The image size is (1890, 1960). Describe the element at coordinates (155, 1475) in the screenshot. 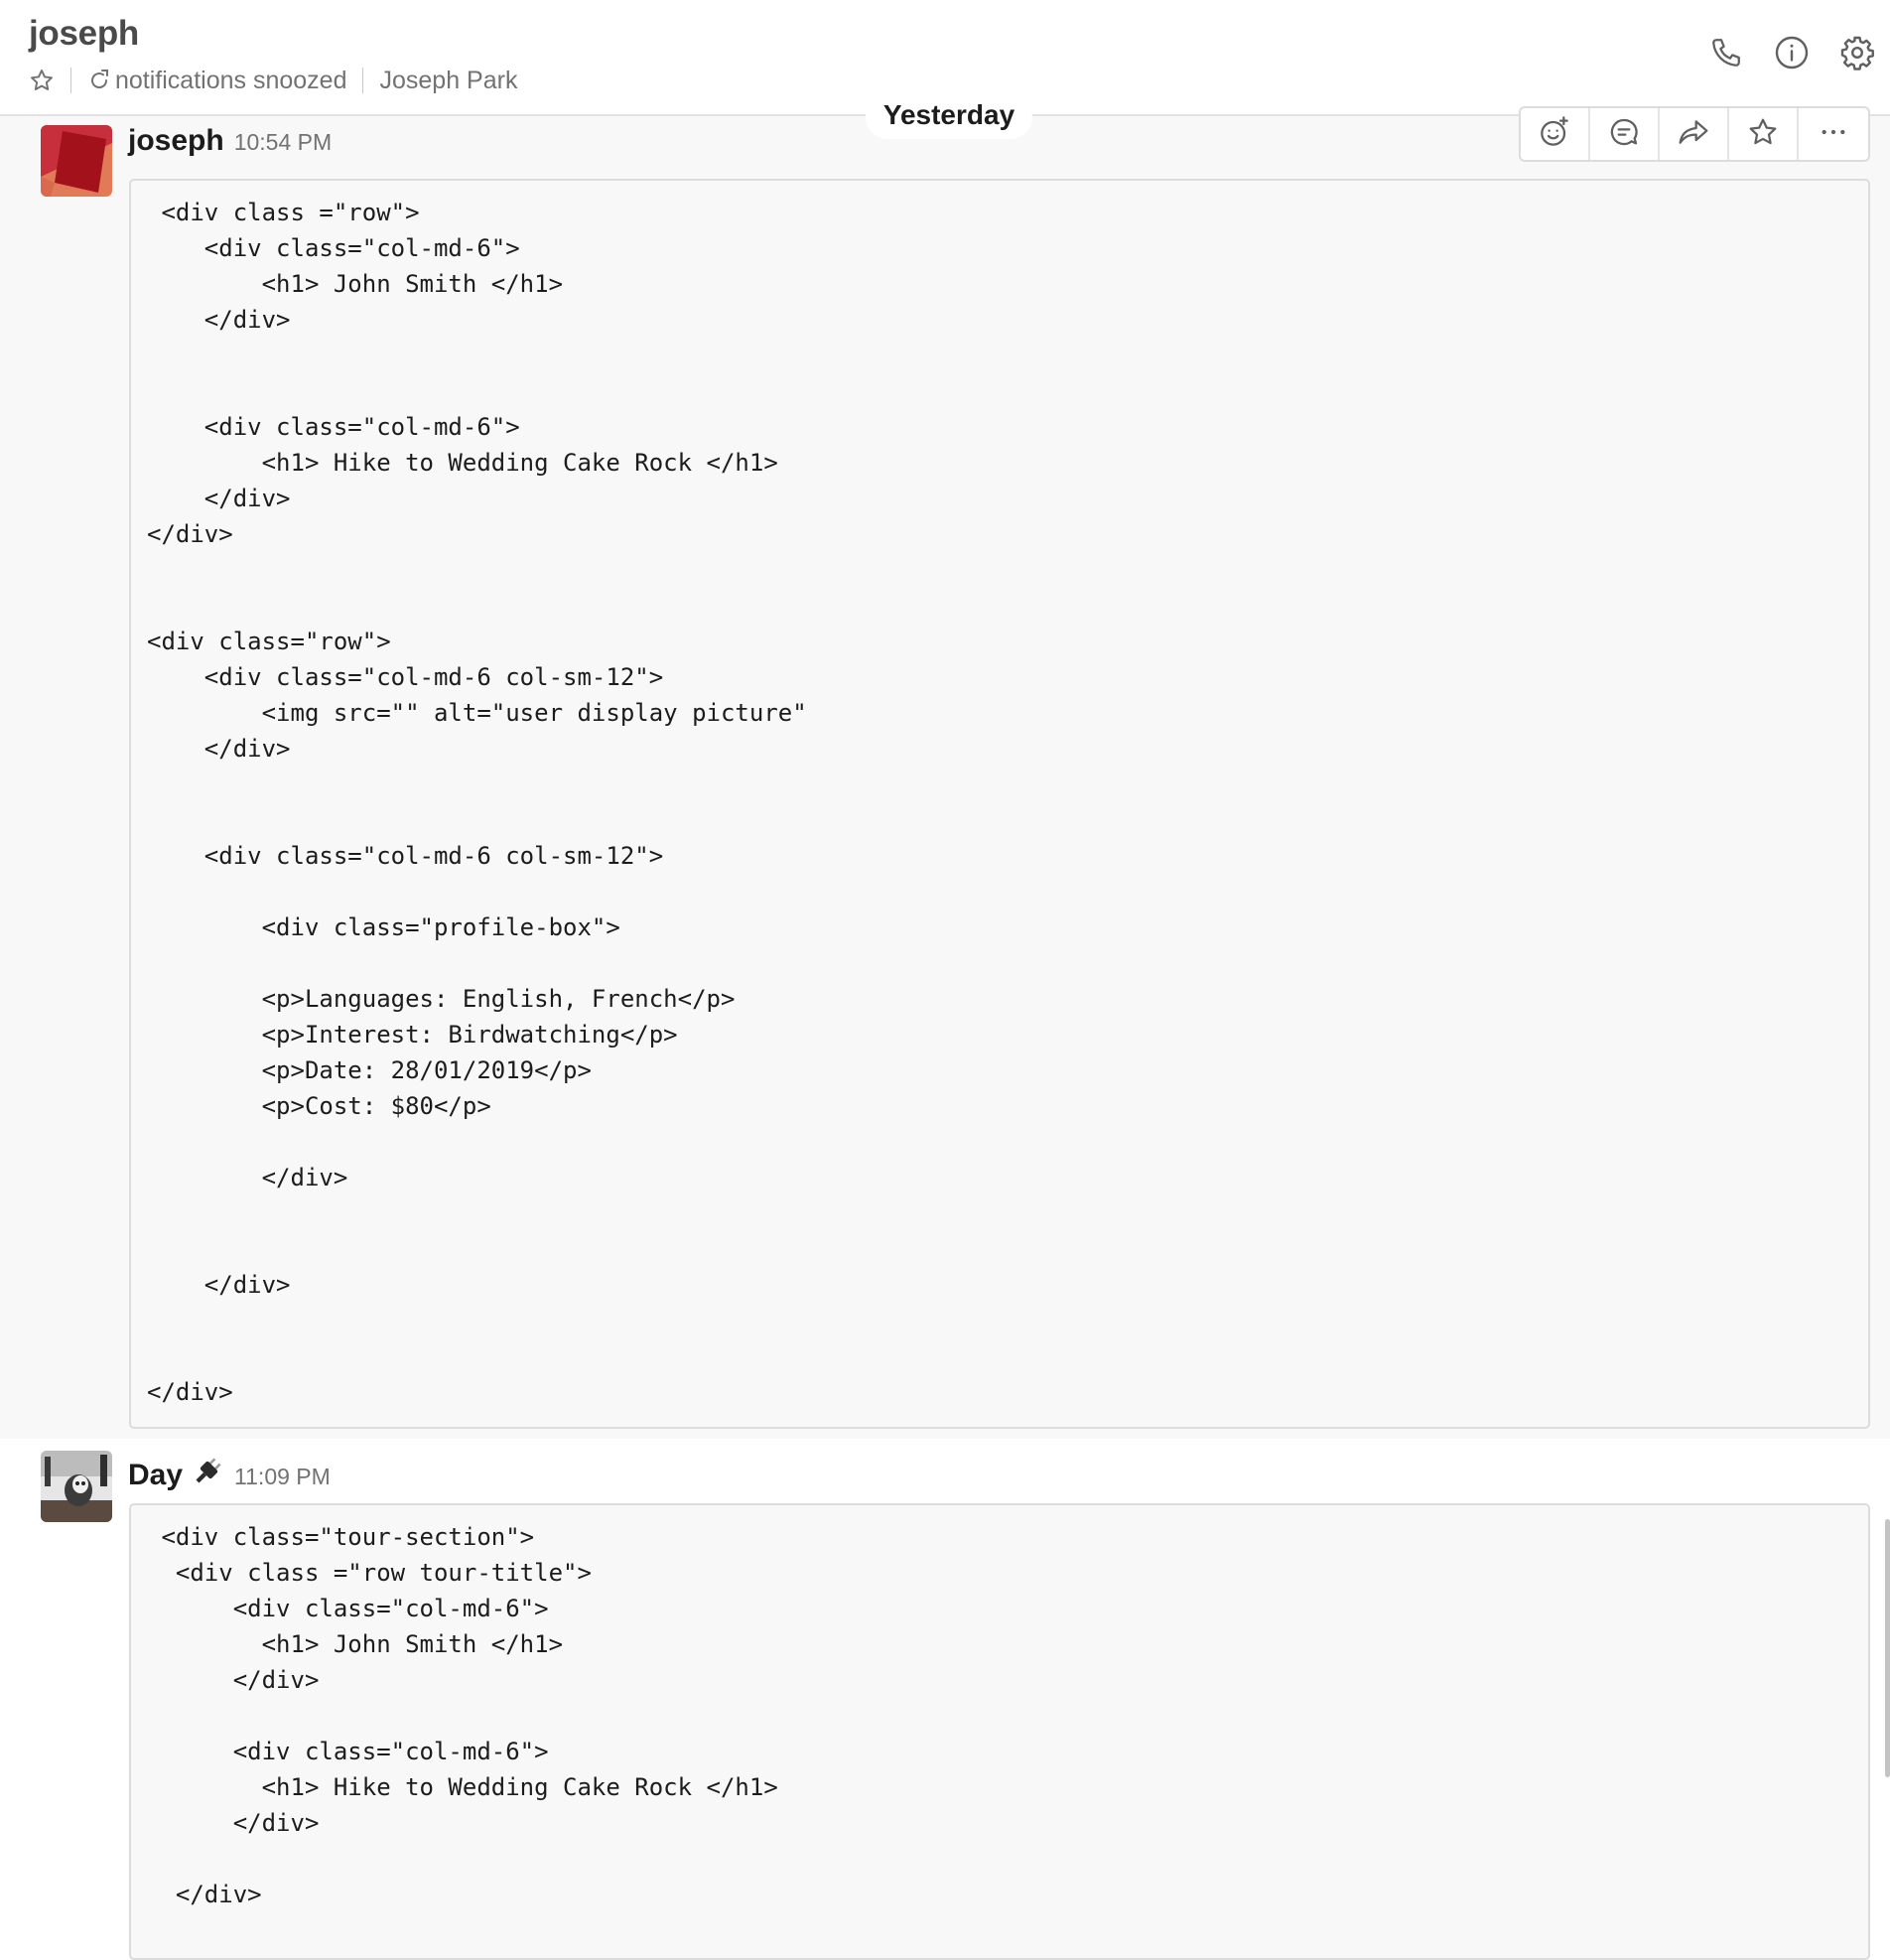

I see `sender-name: Day` at that location.